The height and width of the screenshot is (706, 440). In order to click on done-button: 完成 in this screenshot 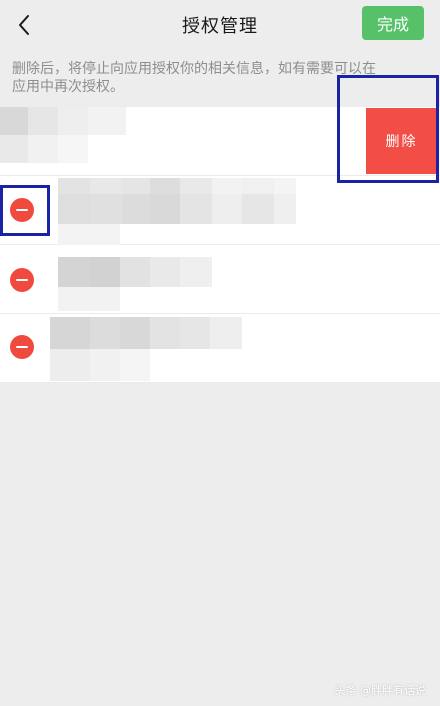, I will do `click(393, 23)`.